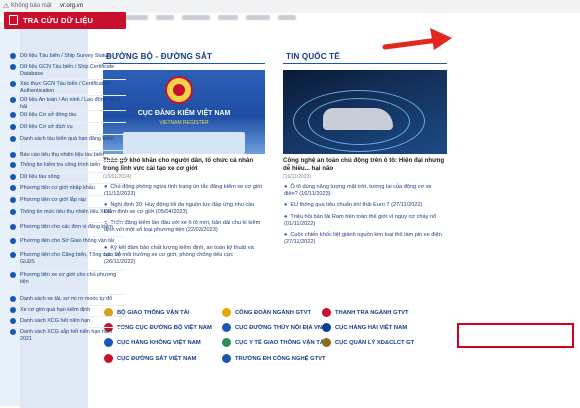 The width and height of the screenshot is (580, 408). Describe the element at coordinates (358, 119) in the screenshot. I see `car-shape` at that location.